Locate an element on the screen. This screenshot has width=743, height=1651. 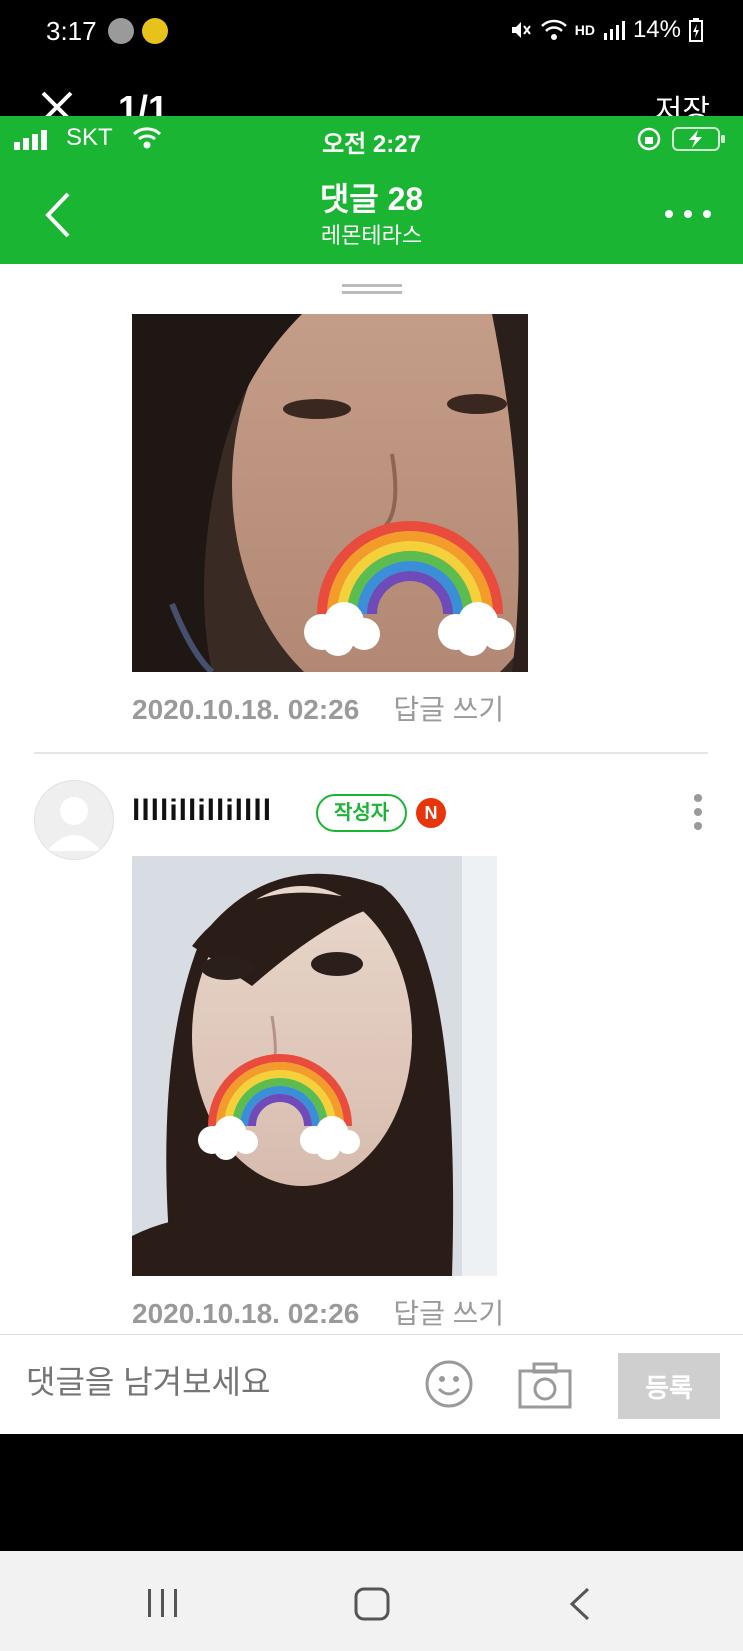
camera-icon is located at coordinates (545, 1385).